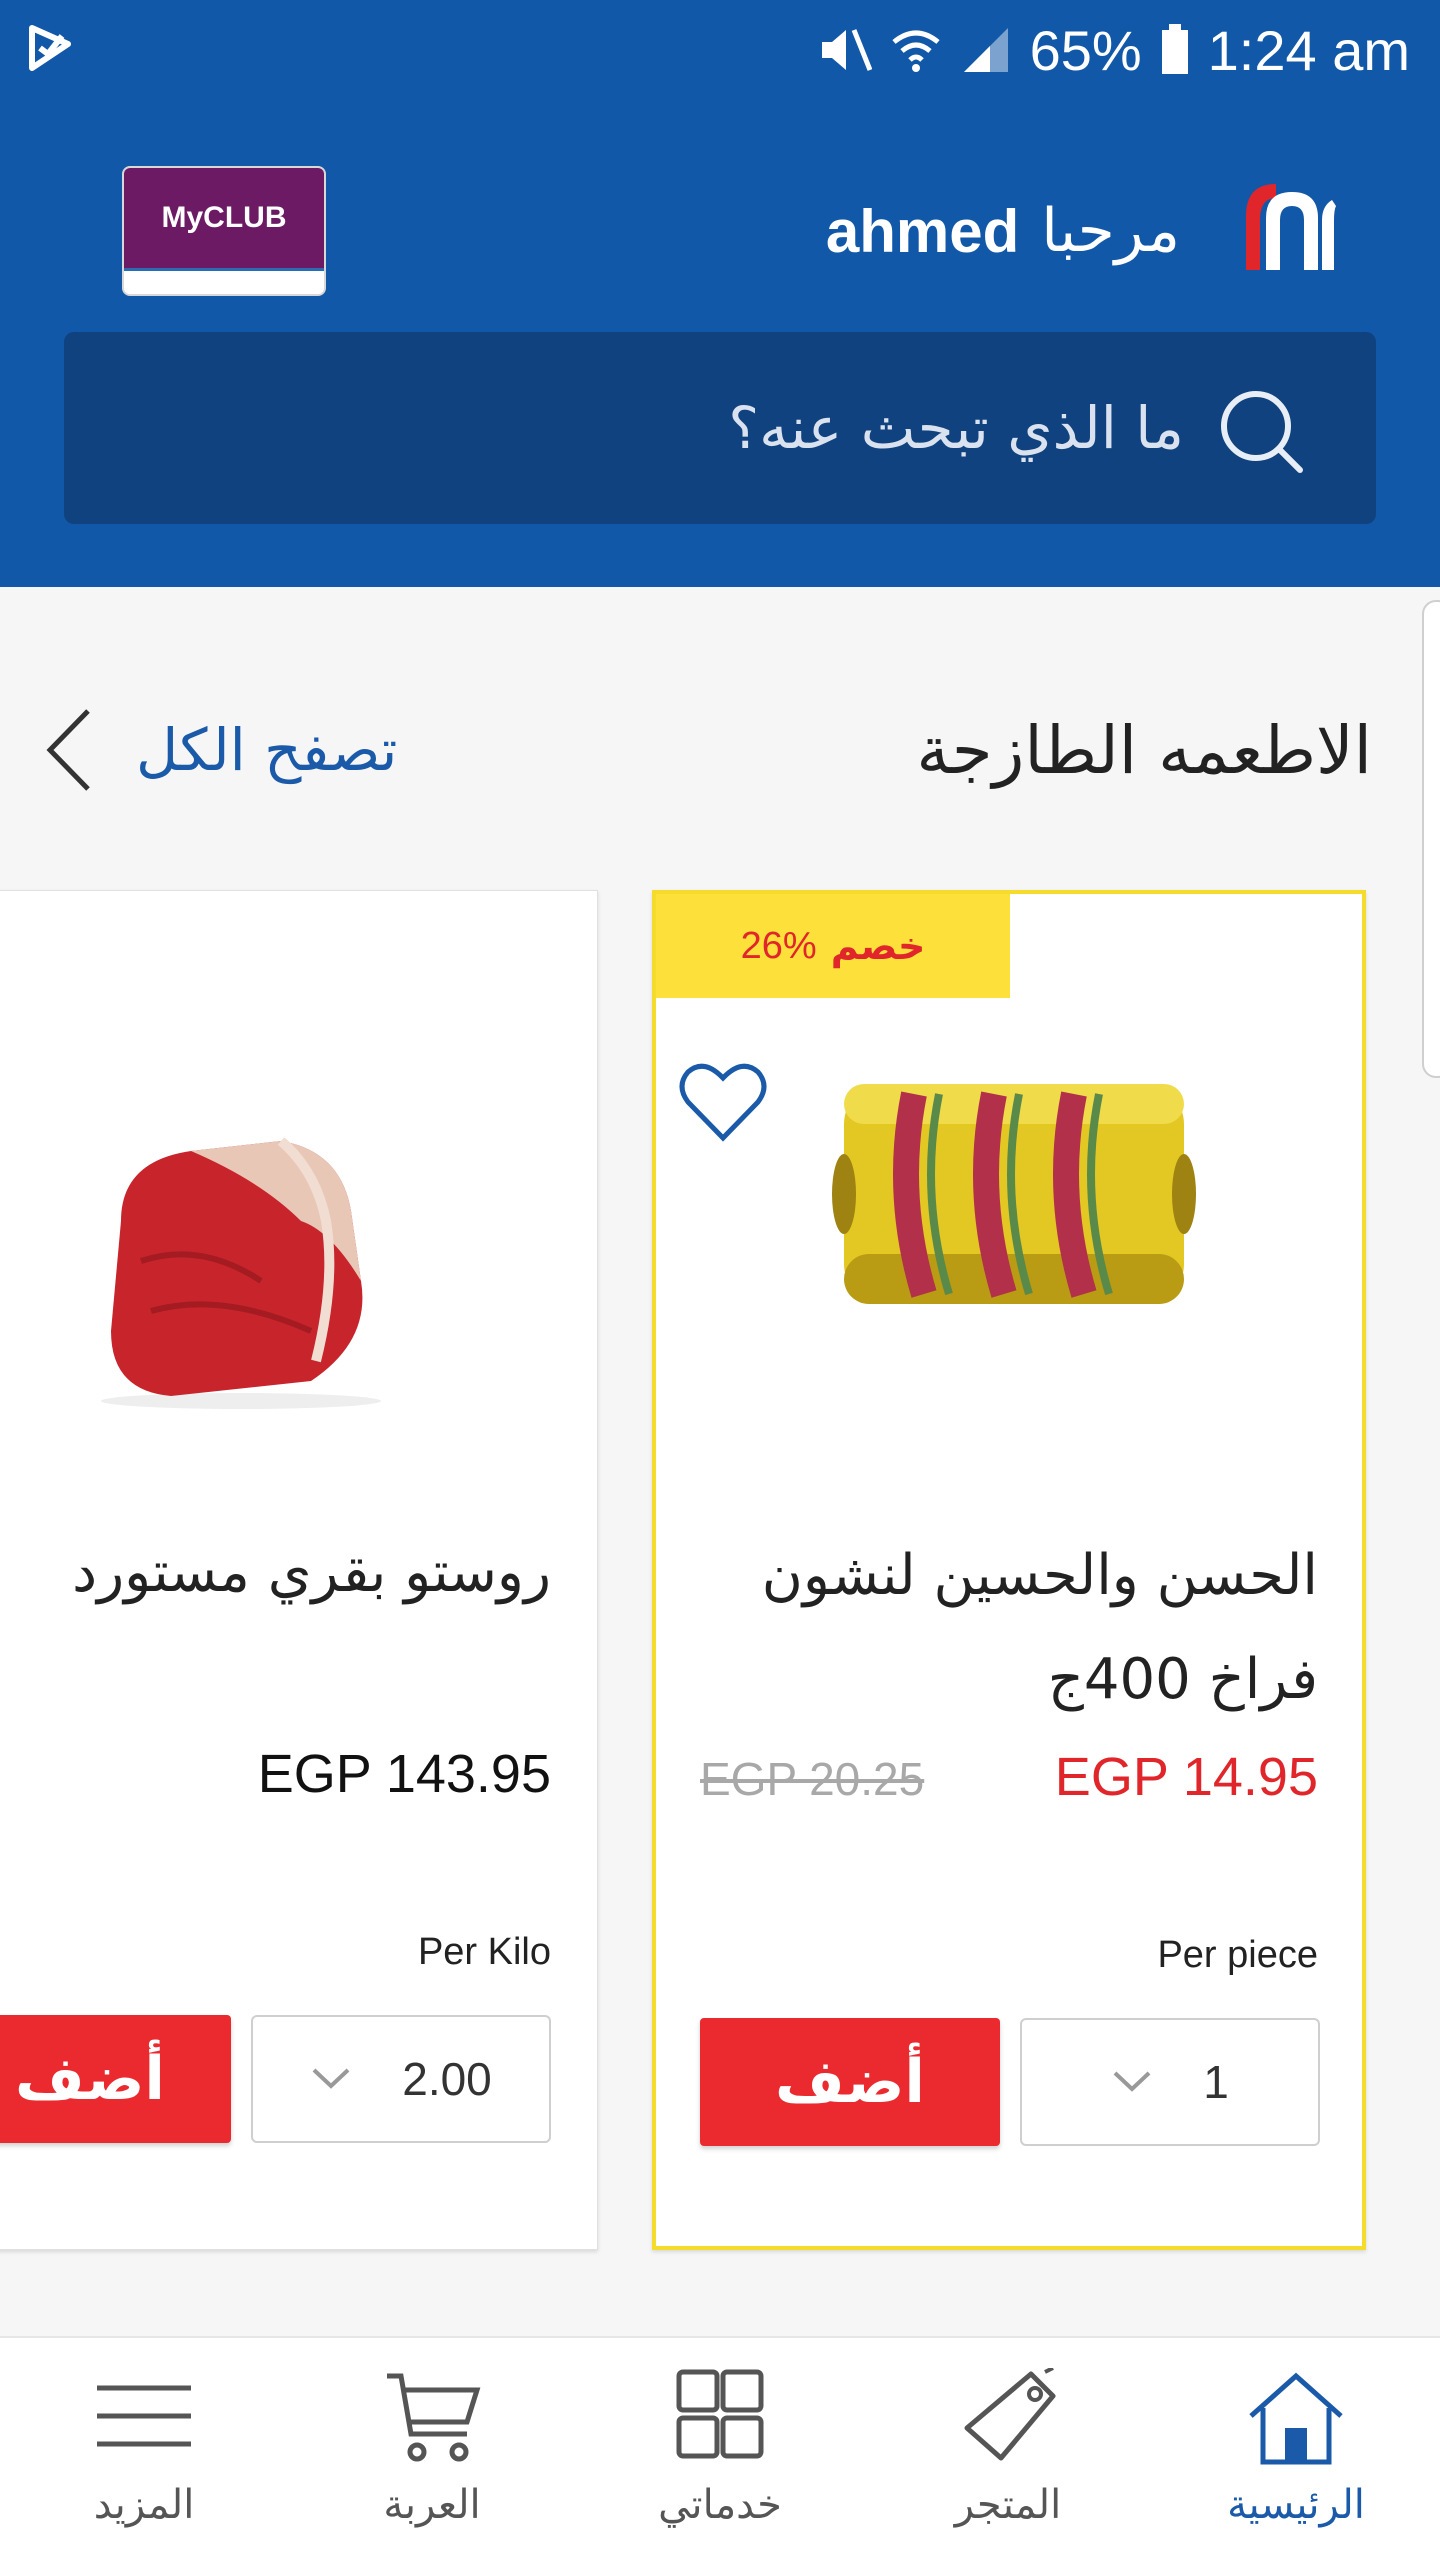 The image size is (1440, 2560). I want to click on luncheon-product-image, so click(1014, 1184).